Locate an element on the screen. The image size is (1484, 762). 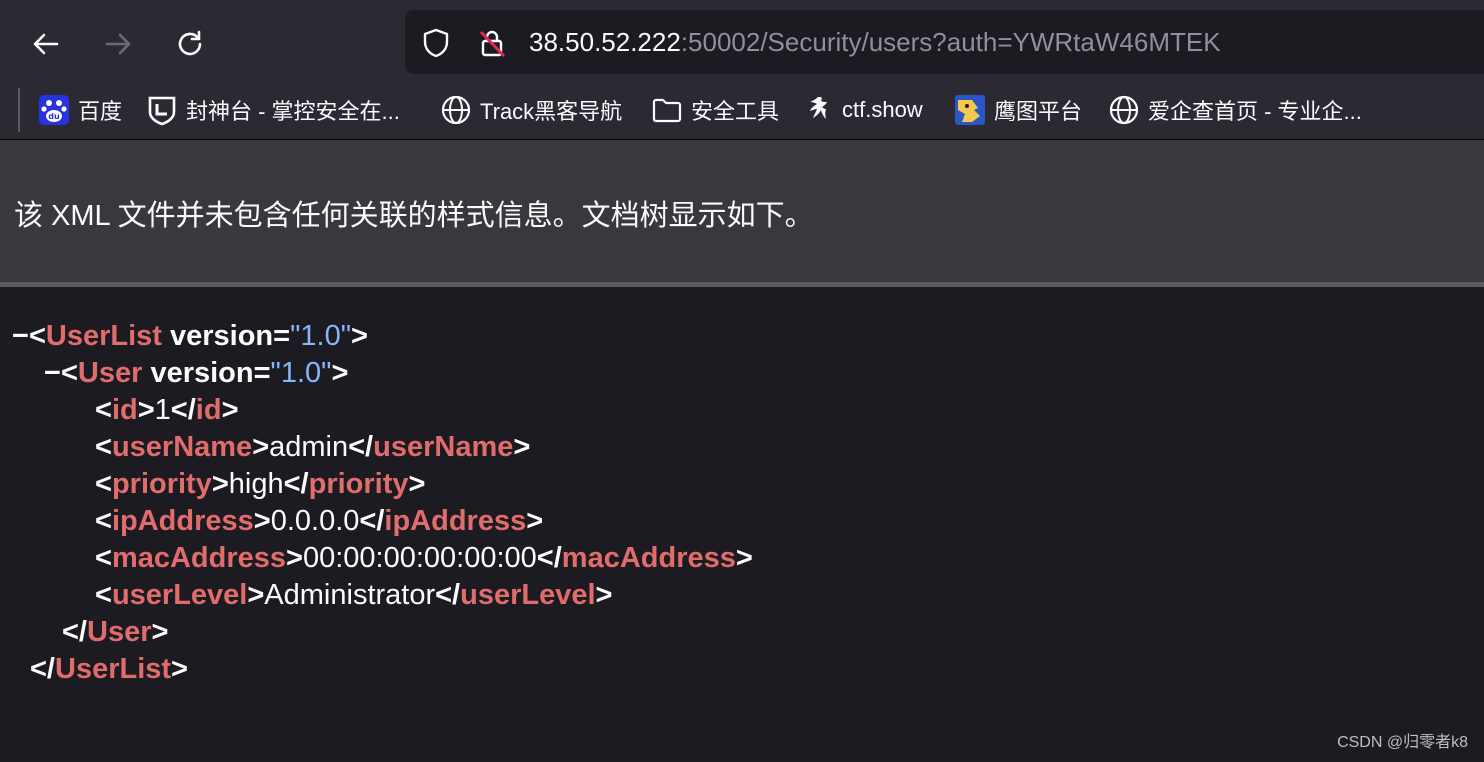
forward-button is located at coordinates (118, 44).